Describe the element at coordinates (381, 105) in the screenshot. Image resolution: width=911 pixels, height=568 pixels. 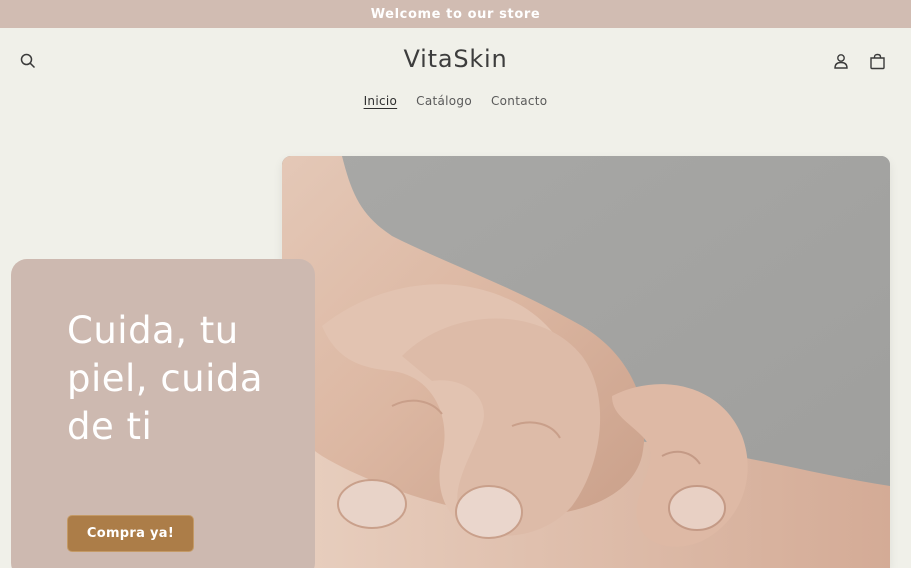
I see `nav-item-inicio: Inicio` at that location.